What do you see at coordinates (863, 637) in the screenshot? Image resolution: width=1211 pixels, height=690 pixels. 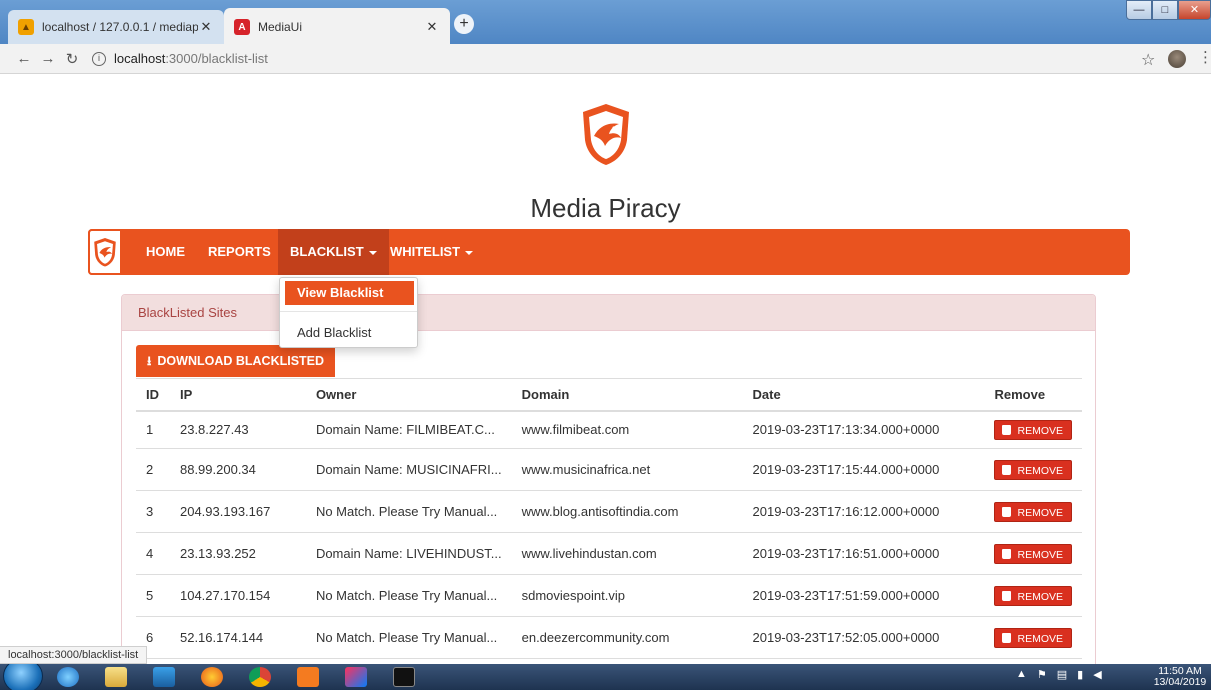 I see `cell-date: 2019-03-23T17:52:05.000+0000` at bounding box center [863, 637].